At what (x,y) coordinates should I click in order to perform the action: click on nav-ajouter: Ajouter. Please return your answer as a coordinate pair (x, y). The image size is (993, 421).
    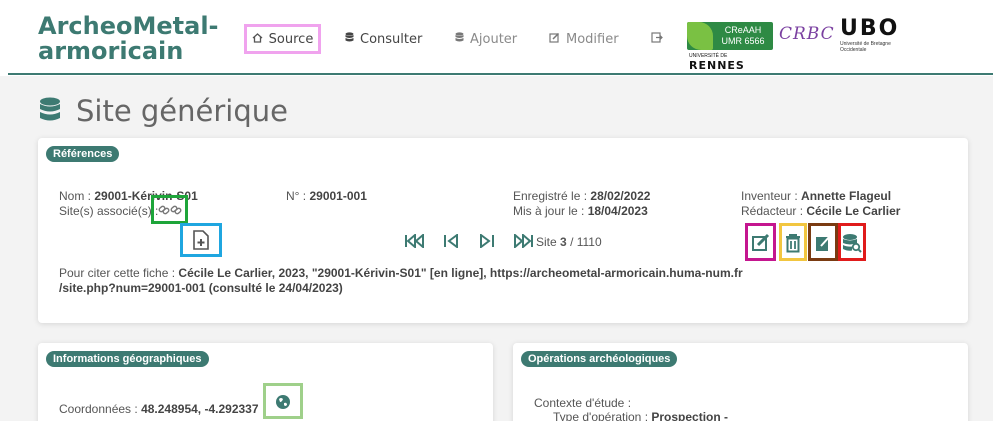
    Looking at the image, I should click on (486, 39).